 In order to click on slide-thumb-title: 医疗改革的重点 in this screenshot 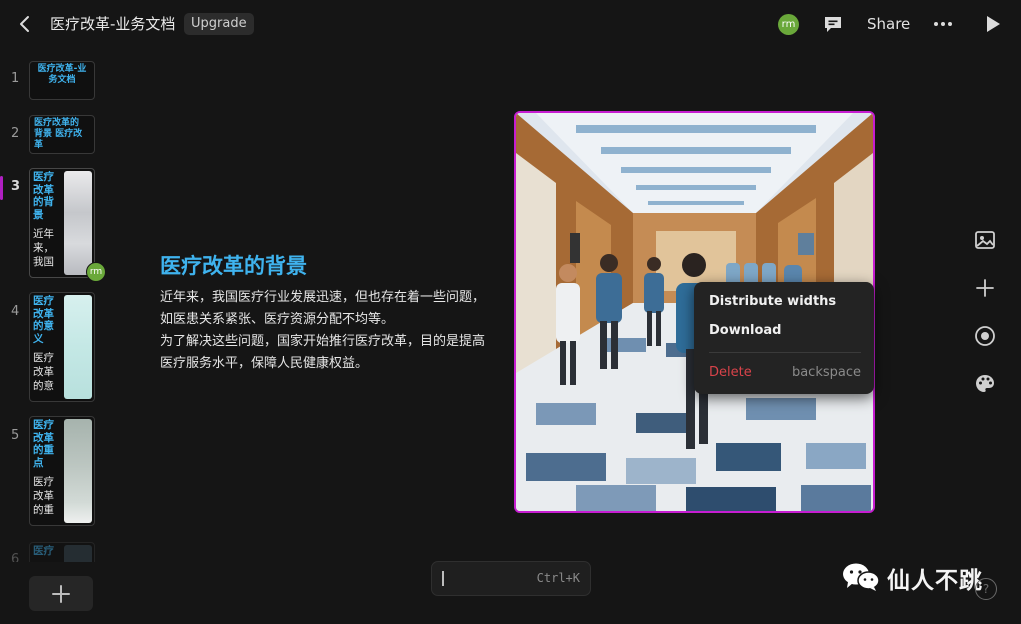, I will do `click(43, 444)`.